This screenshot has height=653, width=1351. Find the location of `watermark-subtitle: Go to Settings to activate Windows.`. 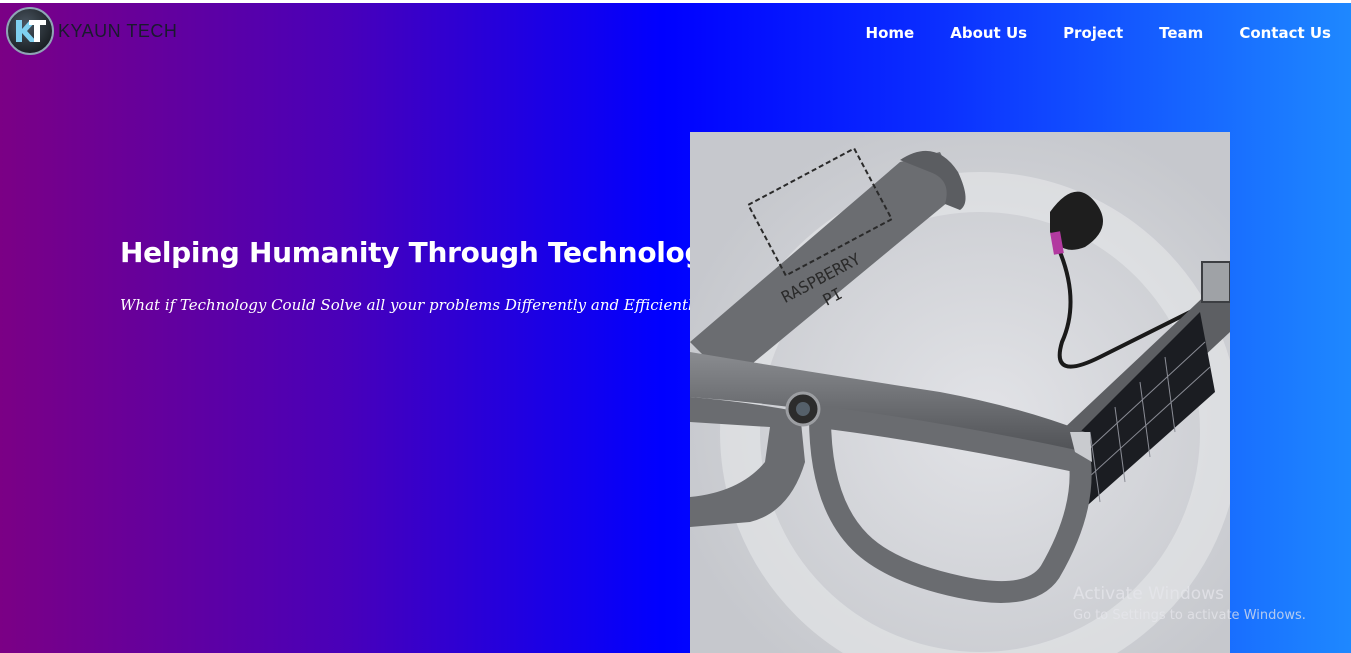

watermark-subtitle: Go to Settings to activate Windows. is located at coordinates (1189, 615).